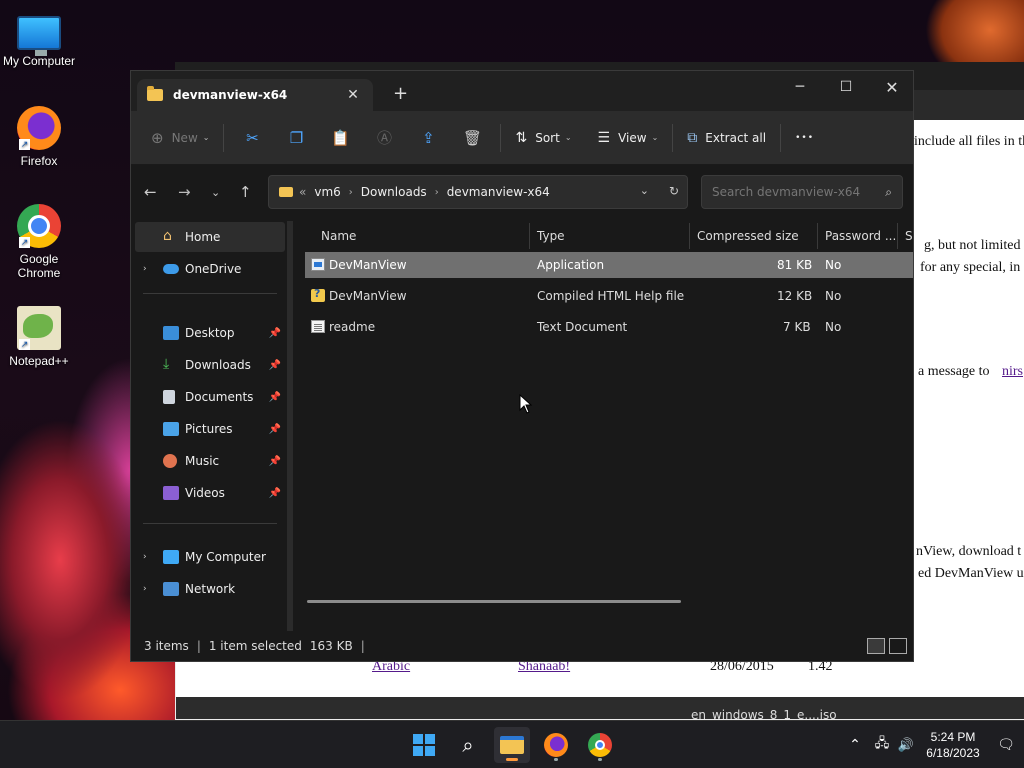 The height and width of the screenshot is (768, 1024). I want to click on file-compressed-size: 81 KB, so click(795, 265).